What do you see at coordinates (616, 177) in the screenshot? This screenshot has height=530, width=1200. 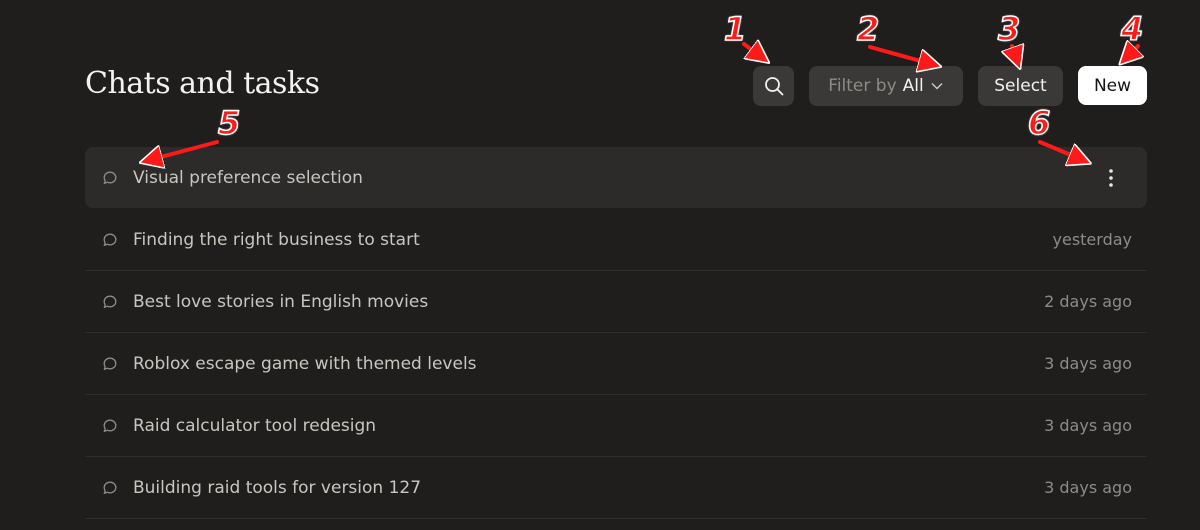 I see `chat-row: Visual preference selection` at bounding box center [616, 177].